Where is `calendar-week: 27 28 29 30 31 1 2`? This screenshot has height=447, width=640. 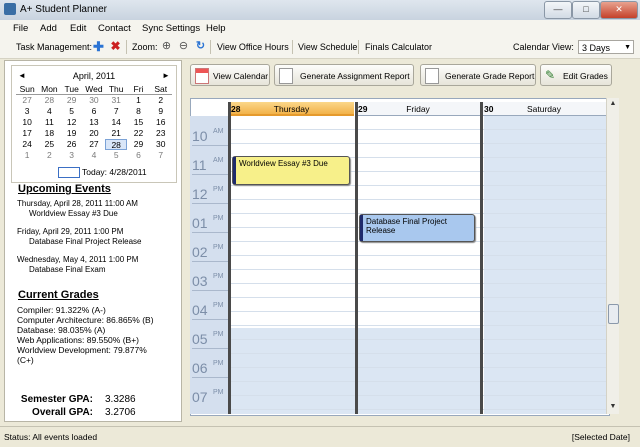
calendar-week: 27 28 29 30 31 1 2 is located at coordinates (94, 100).